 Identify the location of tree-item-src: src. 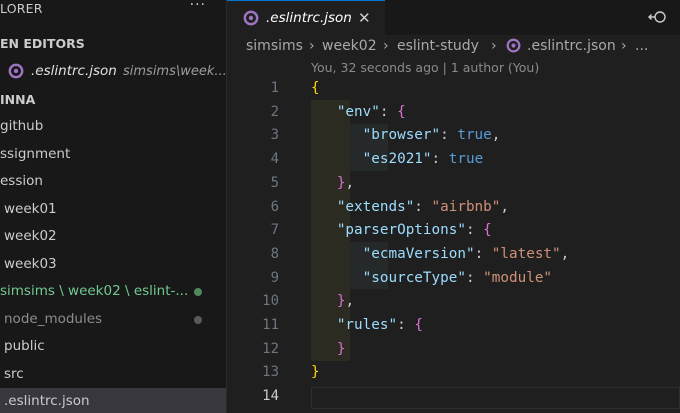
(113, 374).